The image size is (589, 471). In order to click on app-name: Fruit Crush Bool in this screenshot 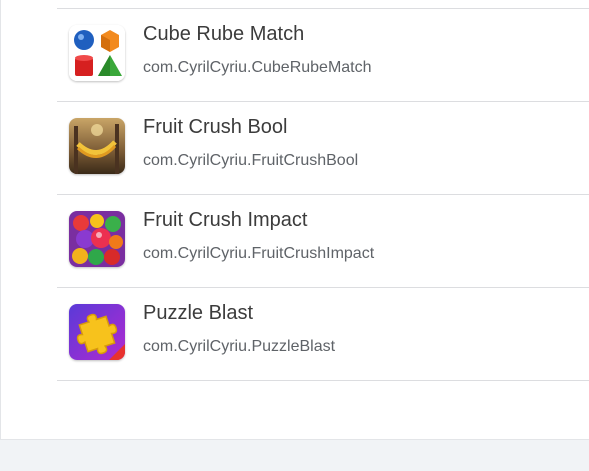, I will do `click(215, 127)`.